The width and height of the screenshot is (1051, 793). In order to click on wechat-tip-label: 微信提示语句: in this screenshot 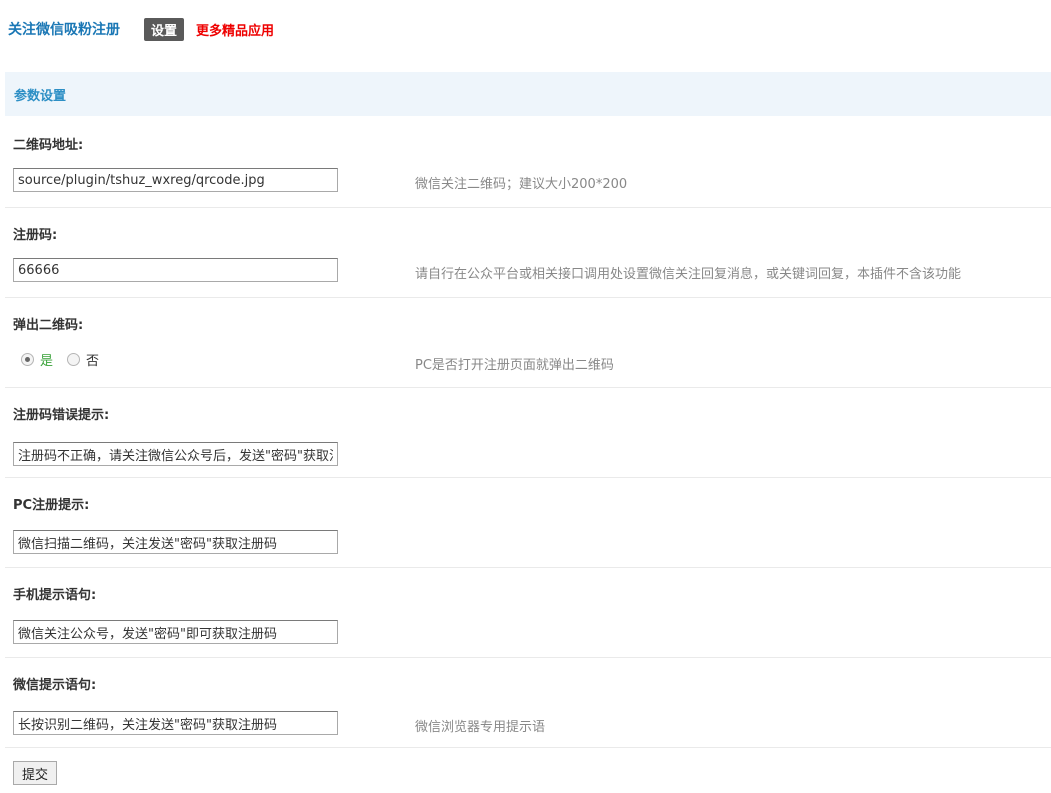, I will do `click(55, 685)`.